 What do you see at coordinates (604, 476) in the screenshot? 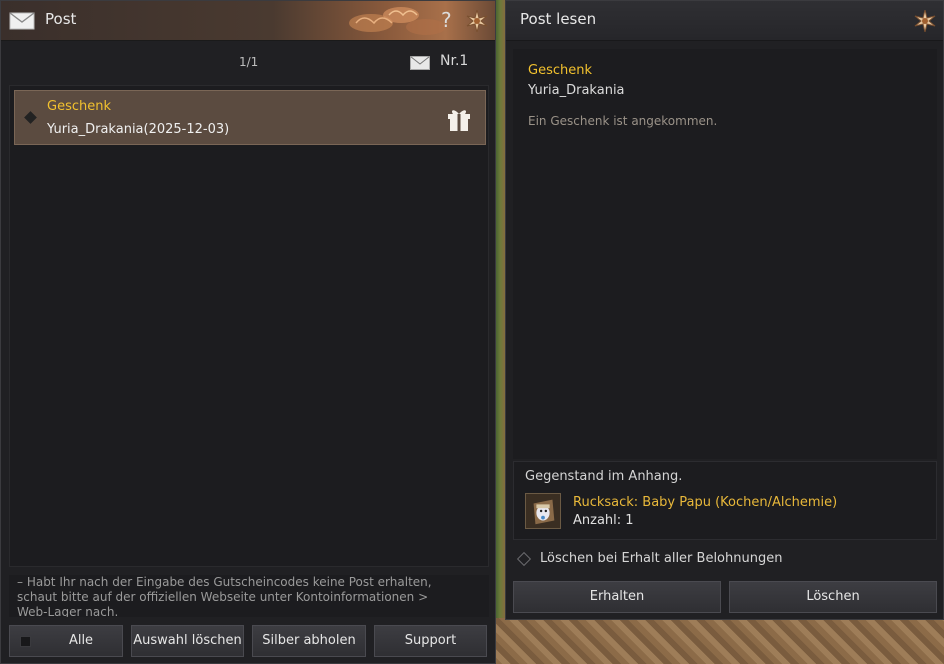
I see `attachment-heading: Gegenstand im Anhang.` at bounding box center [604, 476].